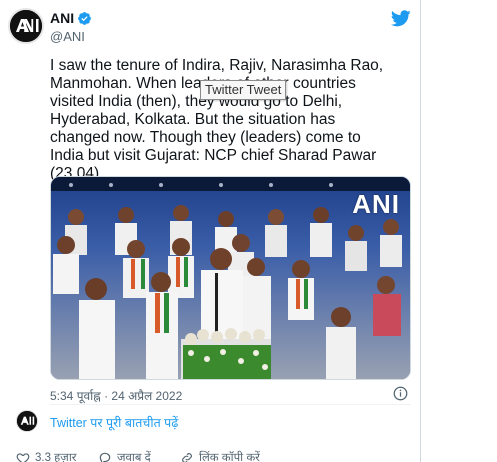 The height and width of the screenshot is (462, 497). I want to click on conversation-avatar, so click(27, 421).